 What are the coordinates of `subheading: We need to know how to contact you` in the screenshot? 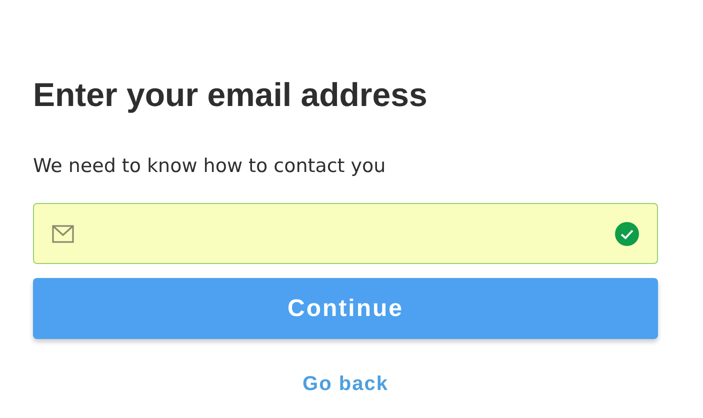 It's located at (210, 166).